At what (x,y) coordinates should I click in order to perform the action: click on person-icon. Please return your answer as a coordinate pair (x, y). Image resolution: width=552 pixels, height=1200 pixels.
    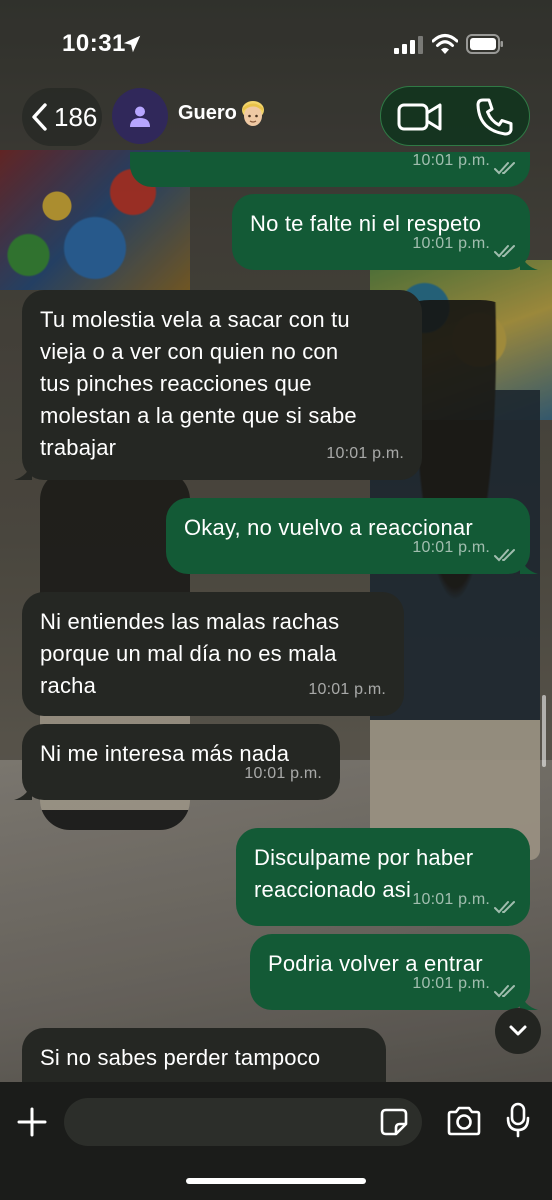
    Looking at the image, I should click on (140, 116).